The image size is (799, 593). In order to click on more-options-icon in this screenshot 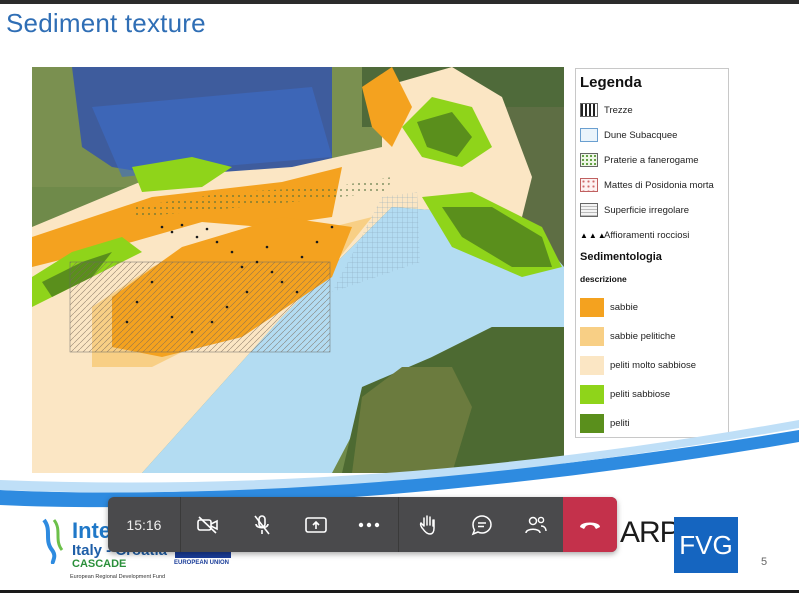, I will do `click(369, 524)`.